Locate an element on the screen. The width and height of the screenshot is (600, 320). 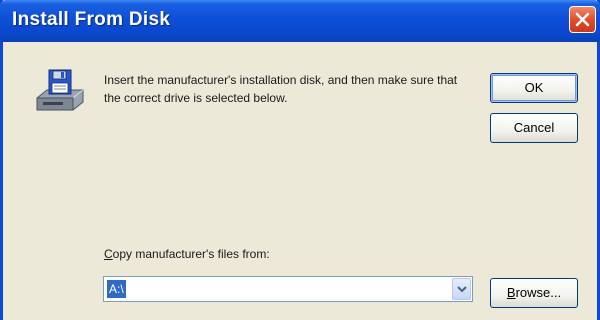
close-button is located at coordinates (582, 19).